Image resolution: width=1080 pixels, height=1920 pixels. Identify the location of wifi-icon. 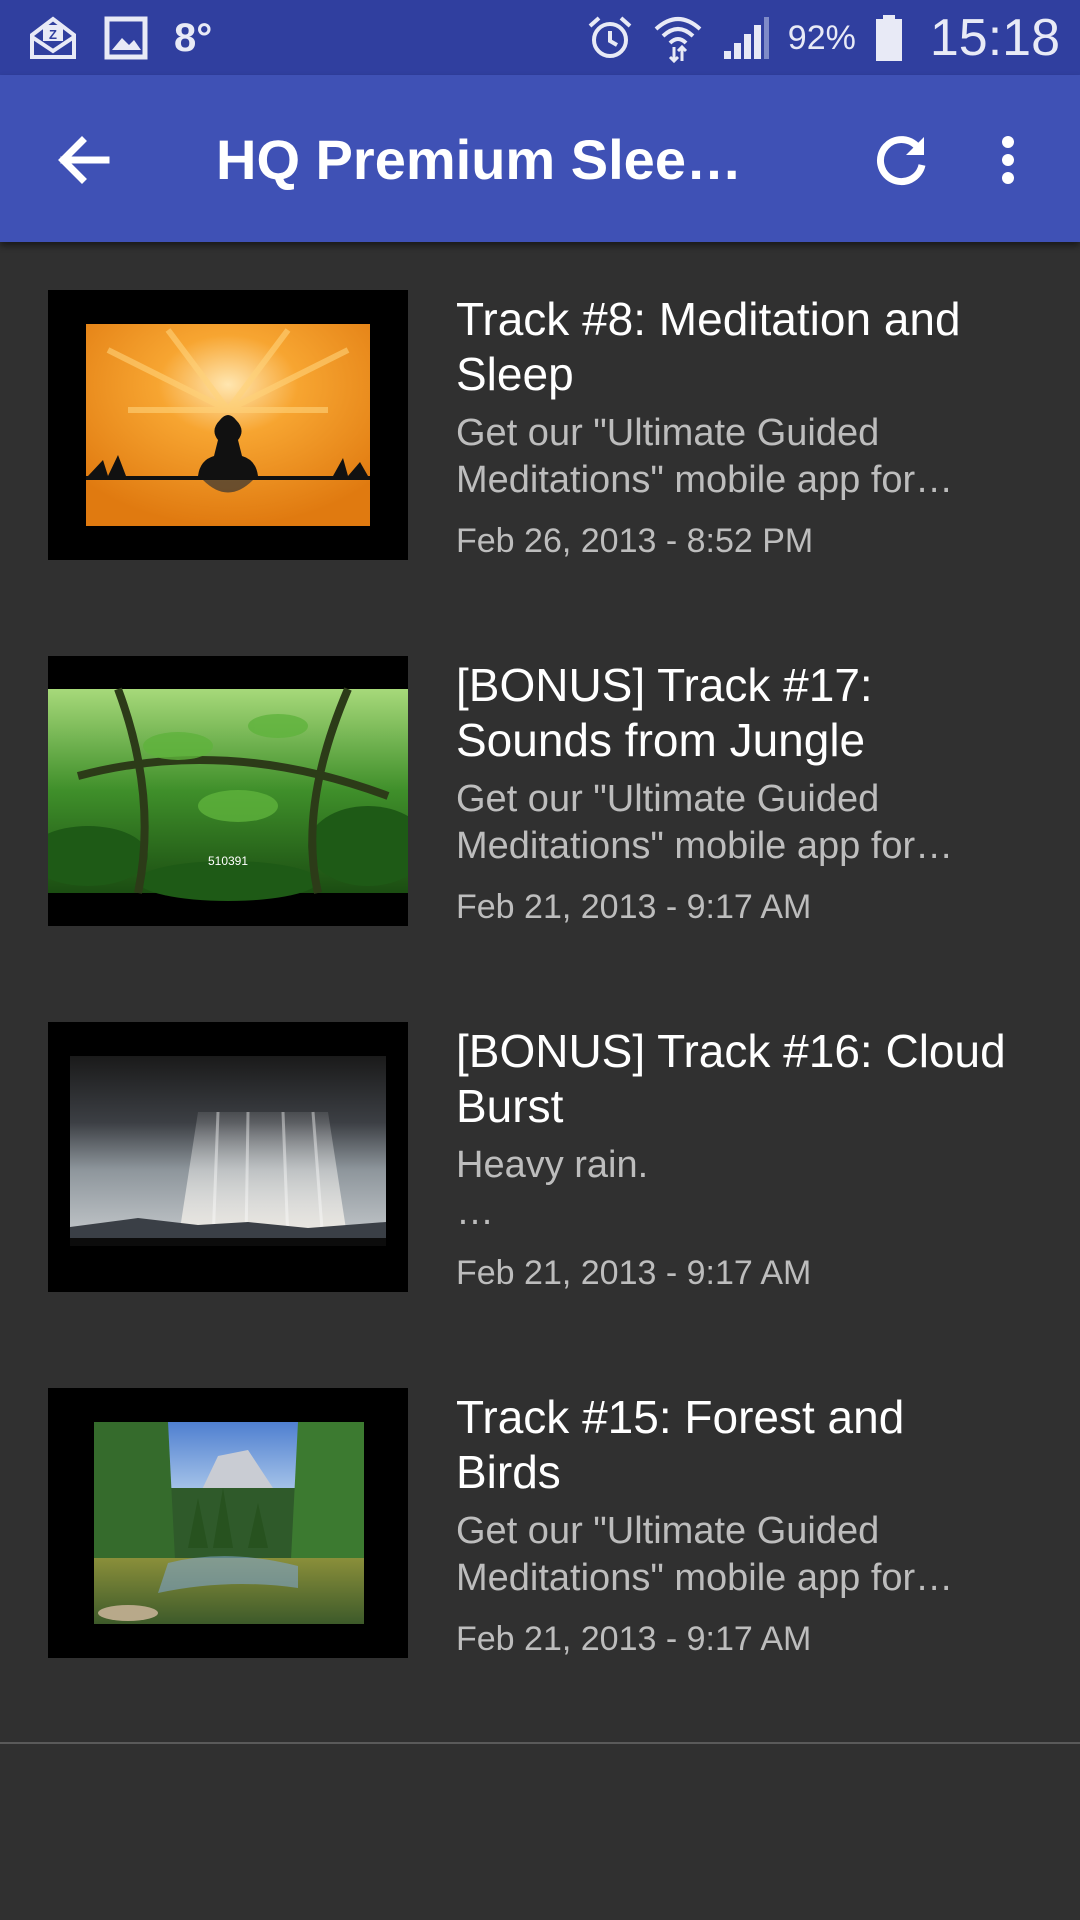
(678, 38).